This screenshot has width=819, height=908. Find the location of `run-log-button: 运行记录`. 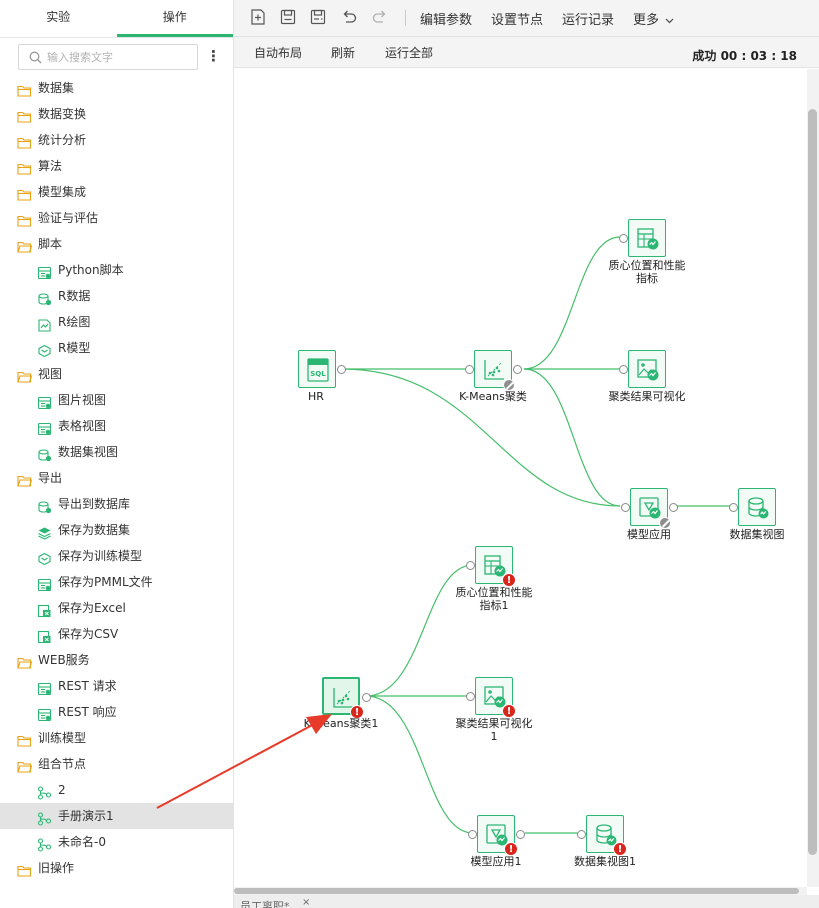

run-log-button: 运行记录 is located at coordinates (588, 18).